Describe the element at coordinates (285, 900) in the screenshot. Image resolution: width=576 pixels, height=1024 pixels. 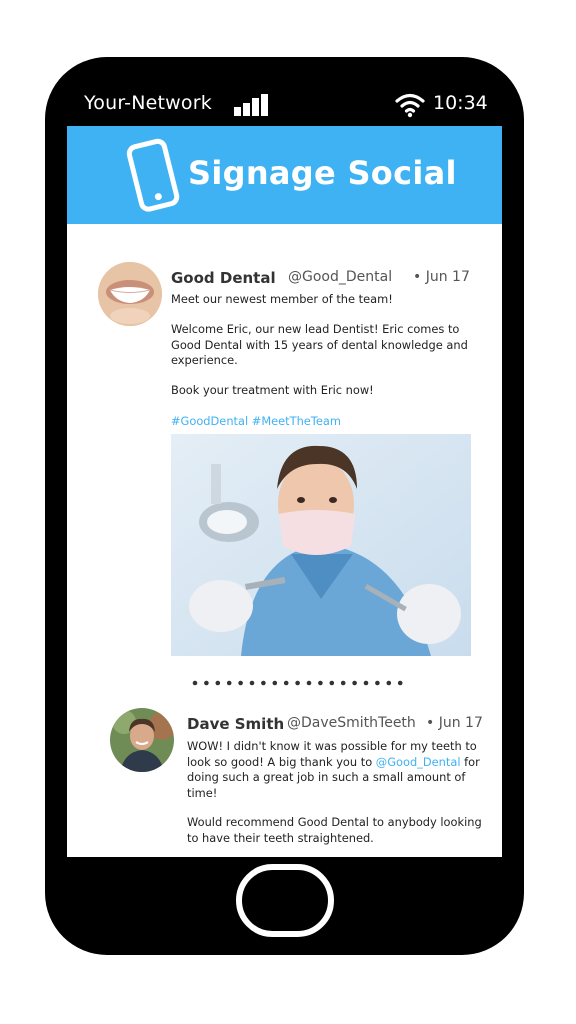
I see `home-button` at that location.